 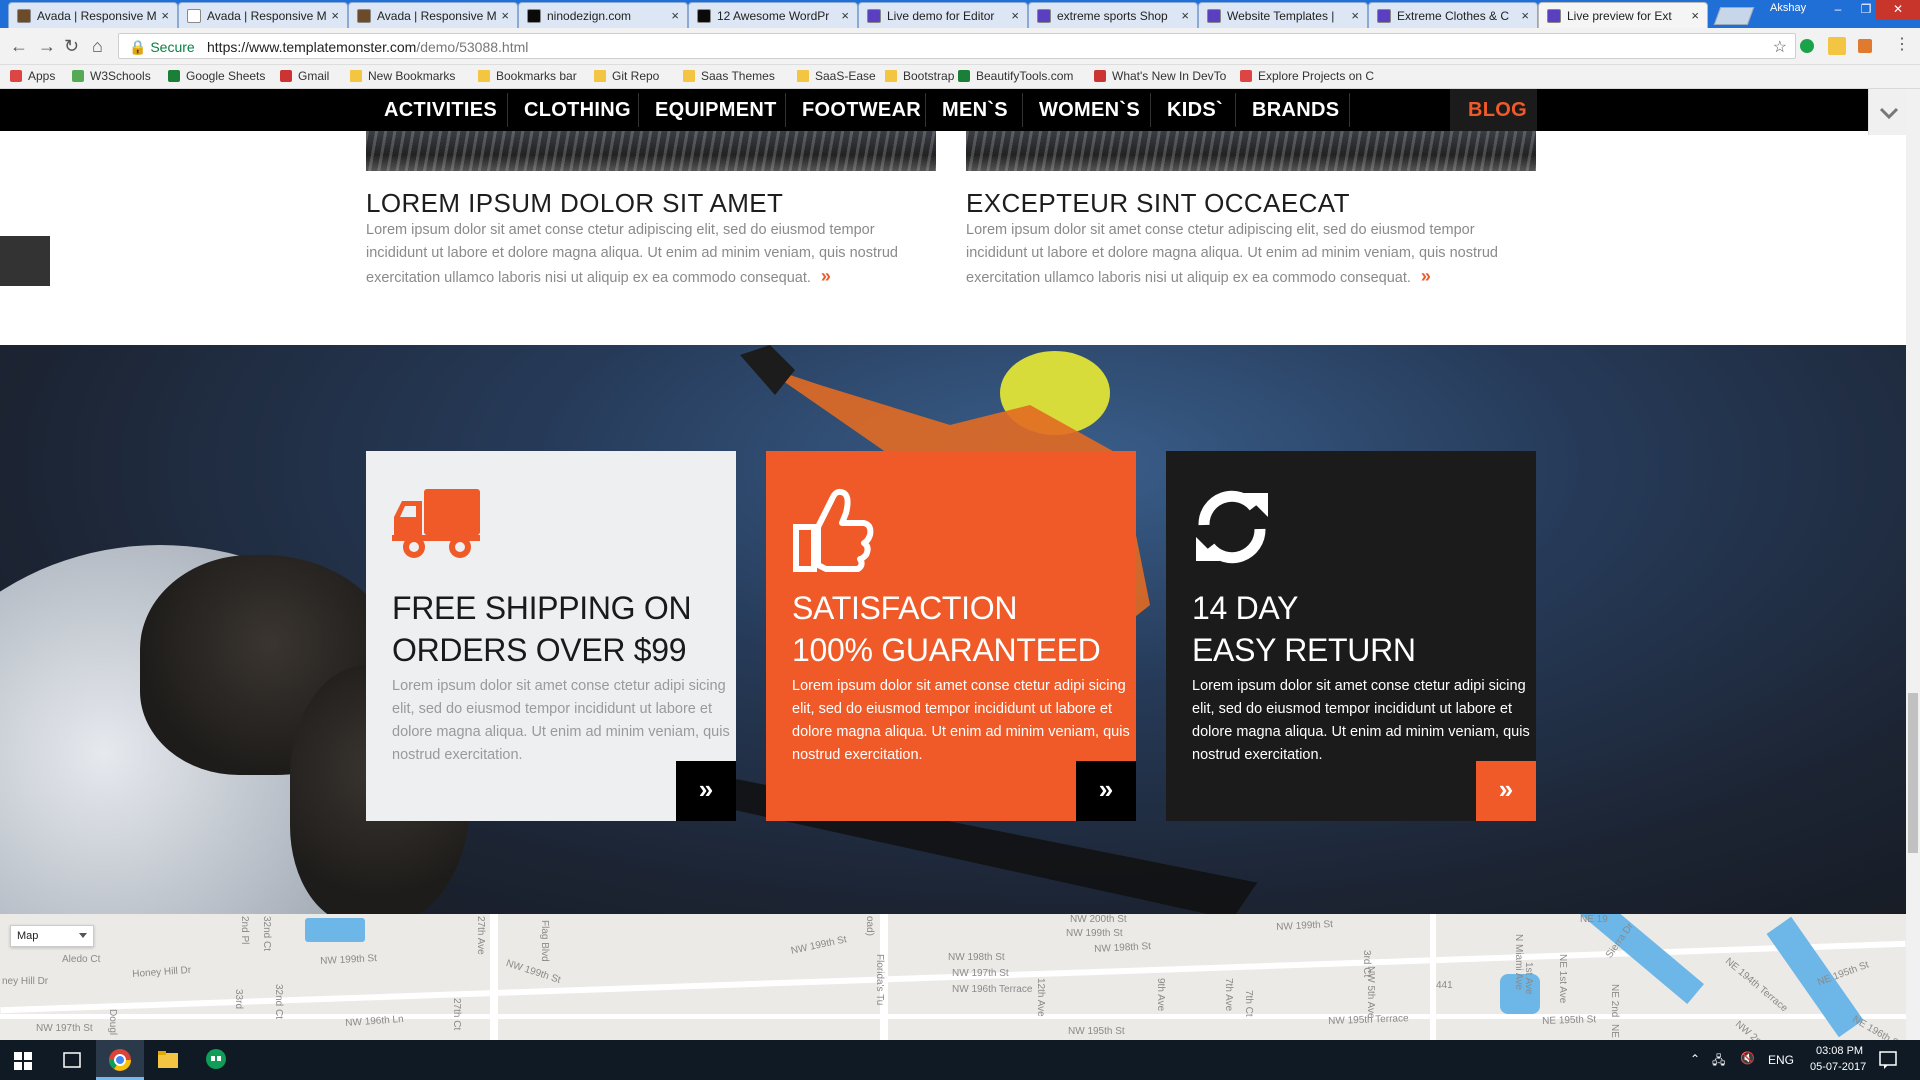 I want to click on profile-name: Akshay, so click(x=1788, y=8).